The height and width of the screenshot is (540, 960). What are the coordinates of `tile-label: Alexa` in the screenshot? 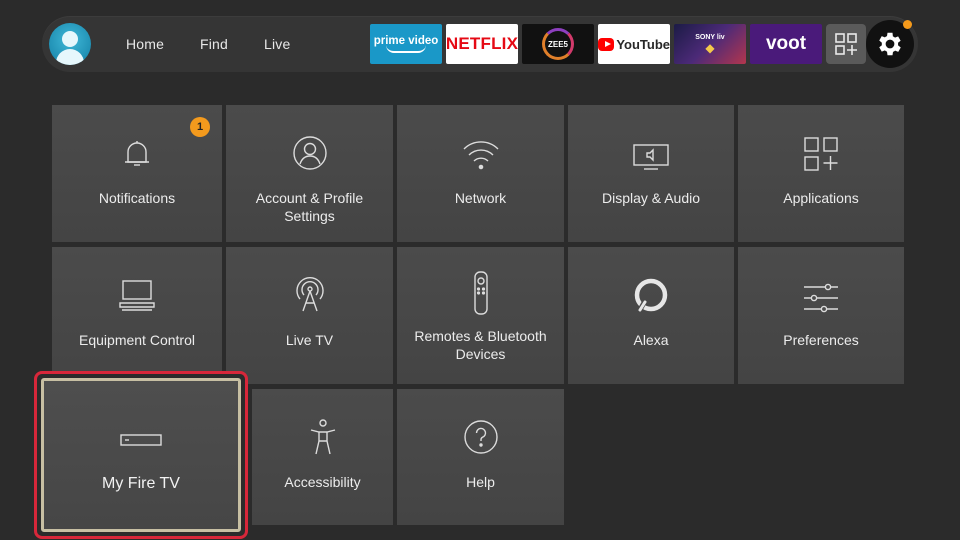 It's located at (651, 340).